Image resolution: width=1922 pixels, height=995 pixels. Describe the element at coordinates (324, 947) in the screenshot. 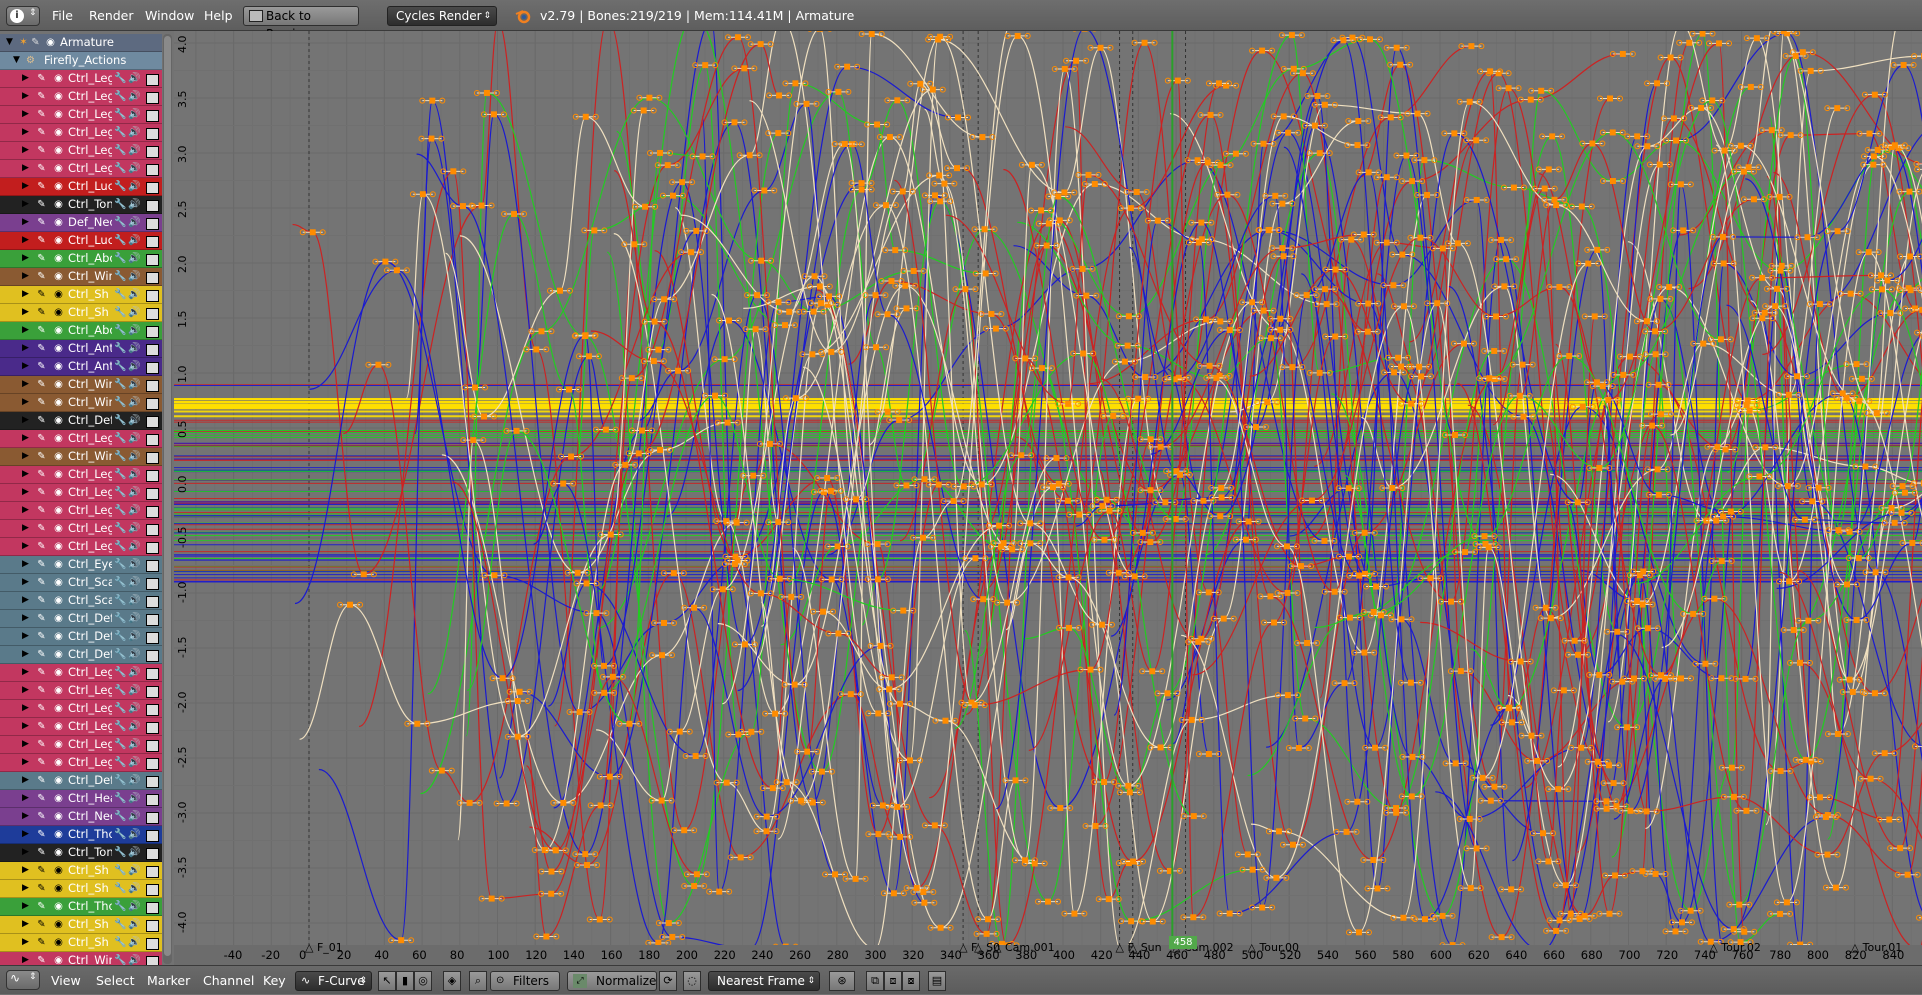

I see `marker-label: △ F_01` at that location.